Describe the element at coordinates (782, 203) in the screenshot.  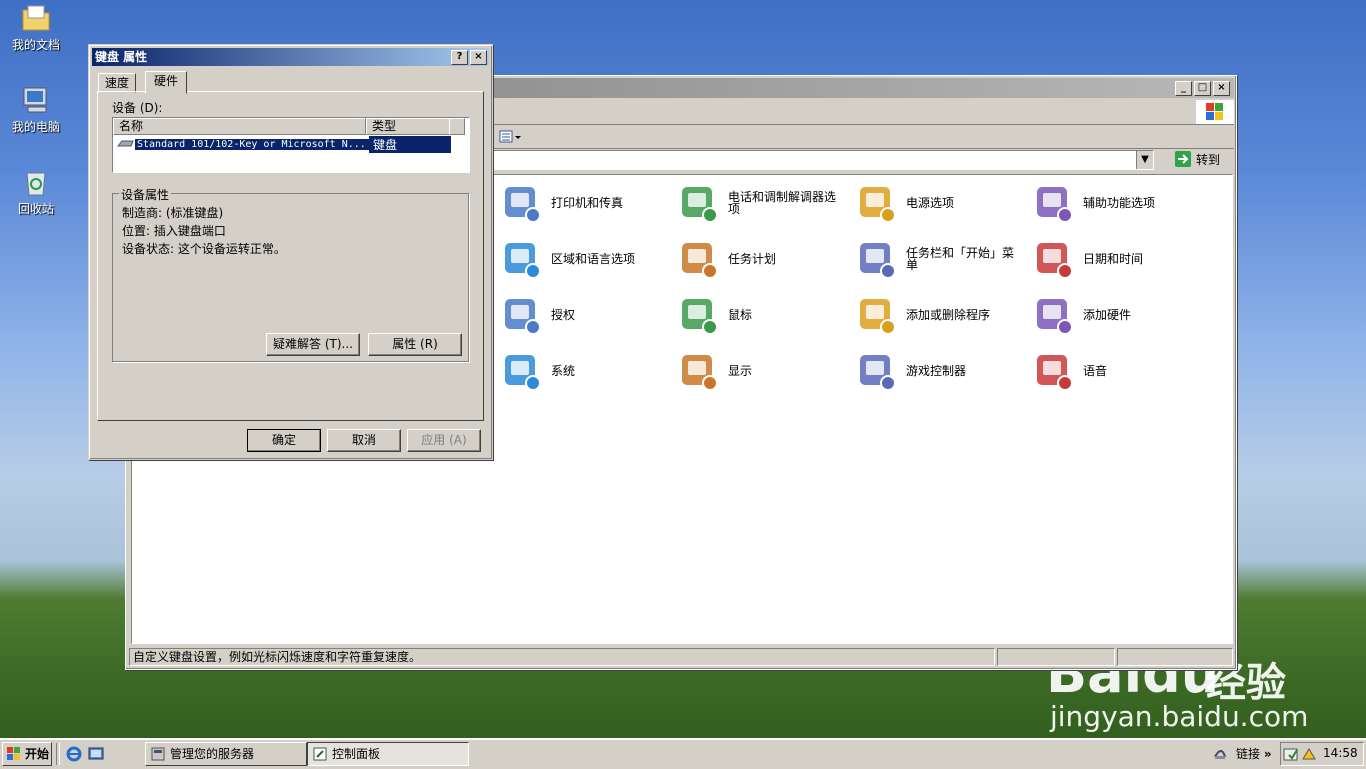
I see `control-panel-item-label: 电话和调制解调器选项` at that location.